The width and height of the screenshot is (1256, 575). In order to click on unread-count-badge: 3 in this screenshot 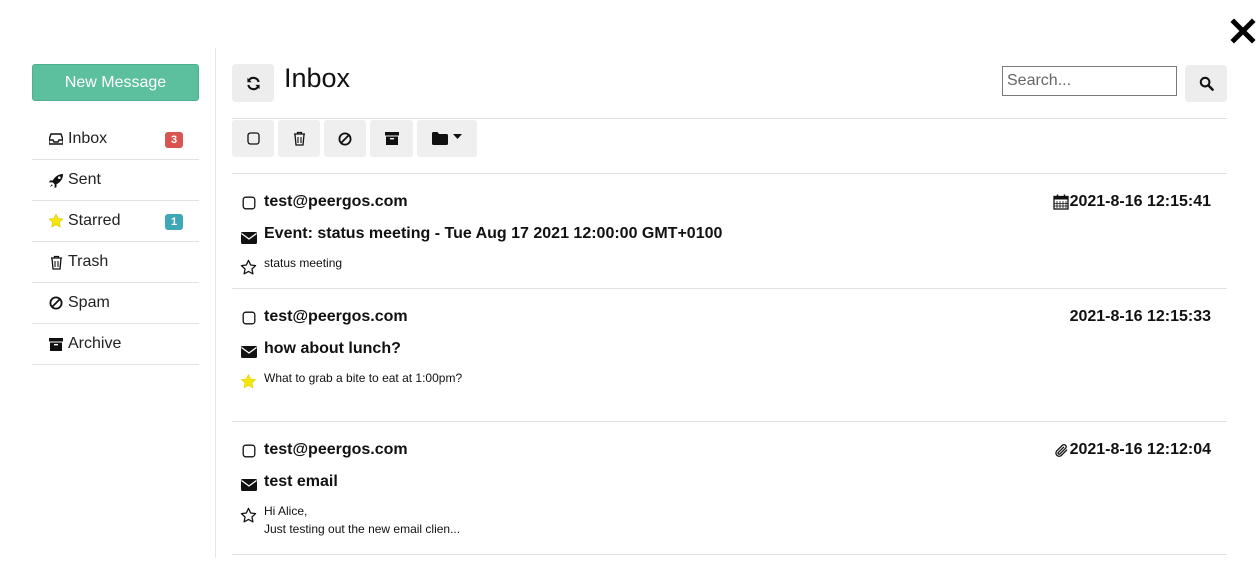, I will do `click(174, 140)`.